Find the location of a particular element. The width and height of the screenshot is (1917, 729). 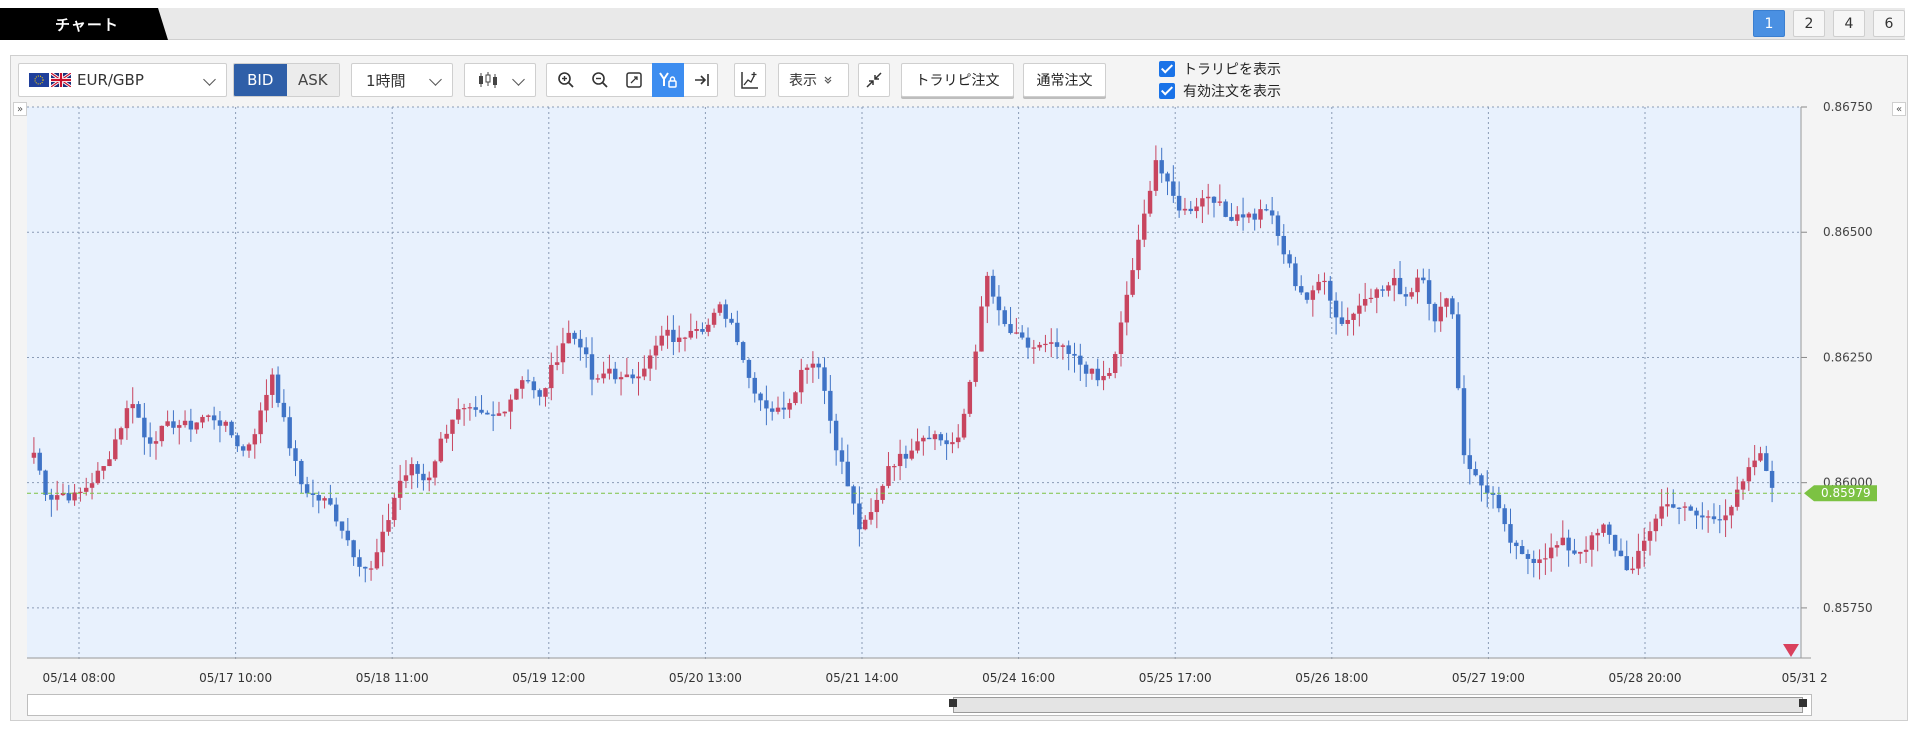

x-axis-label: 05/19 12:00 is located at coordinates (548, 678).